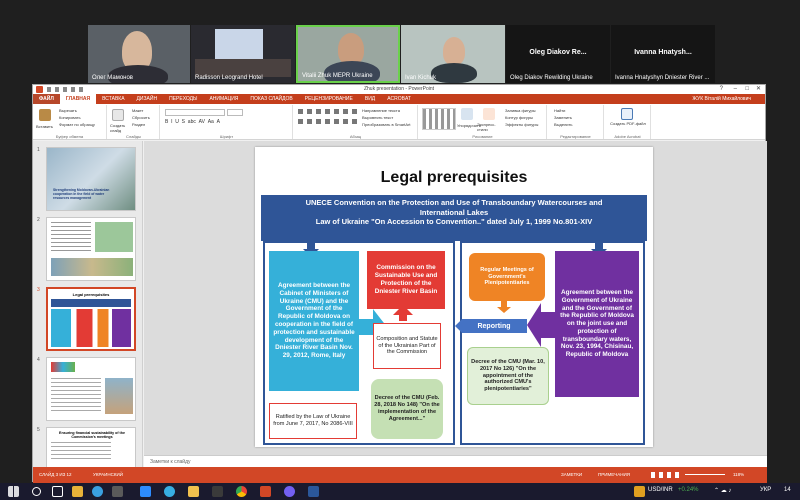 This screenshot has width=800, height=500. I want to click on copy-button: Копировать, so click(70, 117).